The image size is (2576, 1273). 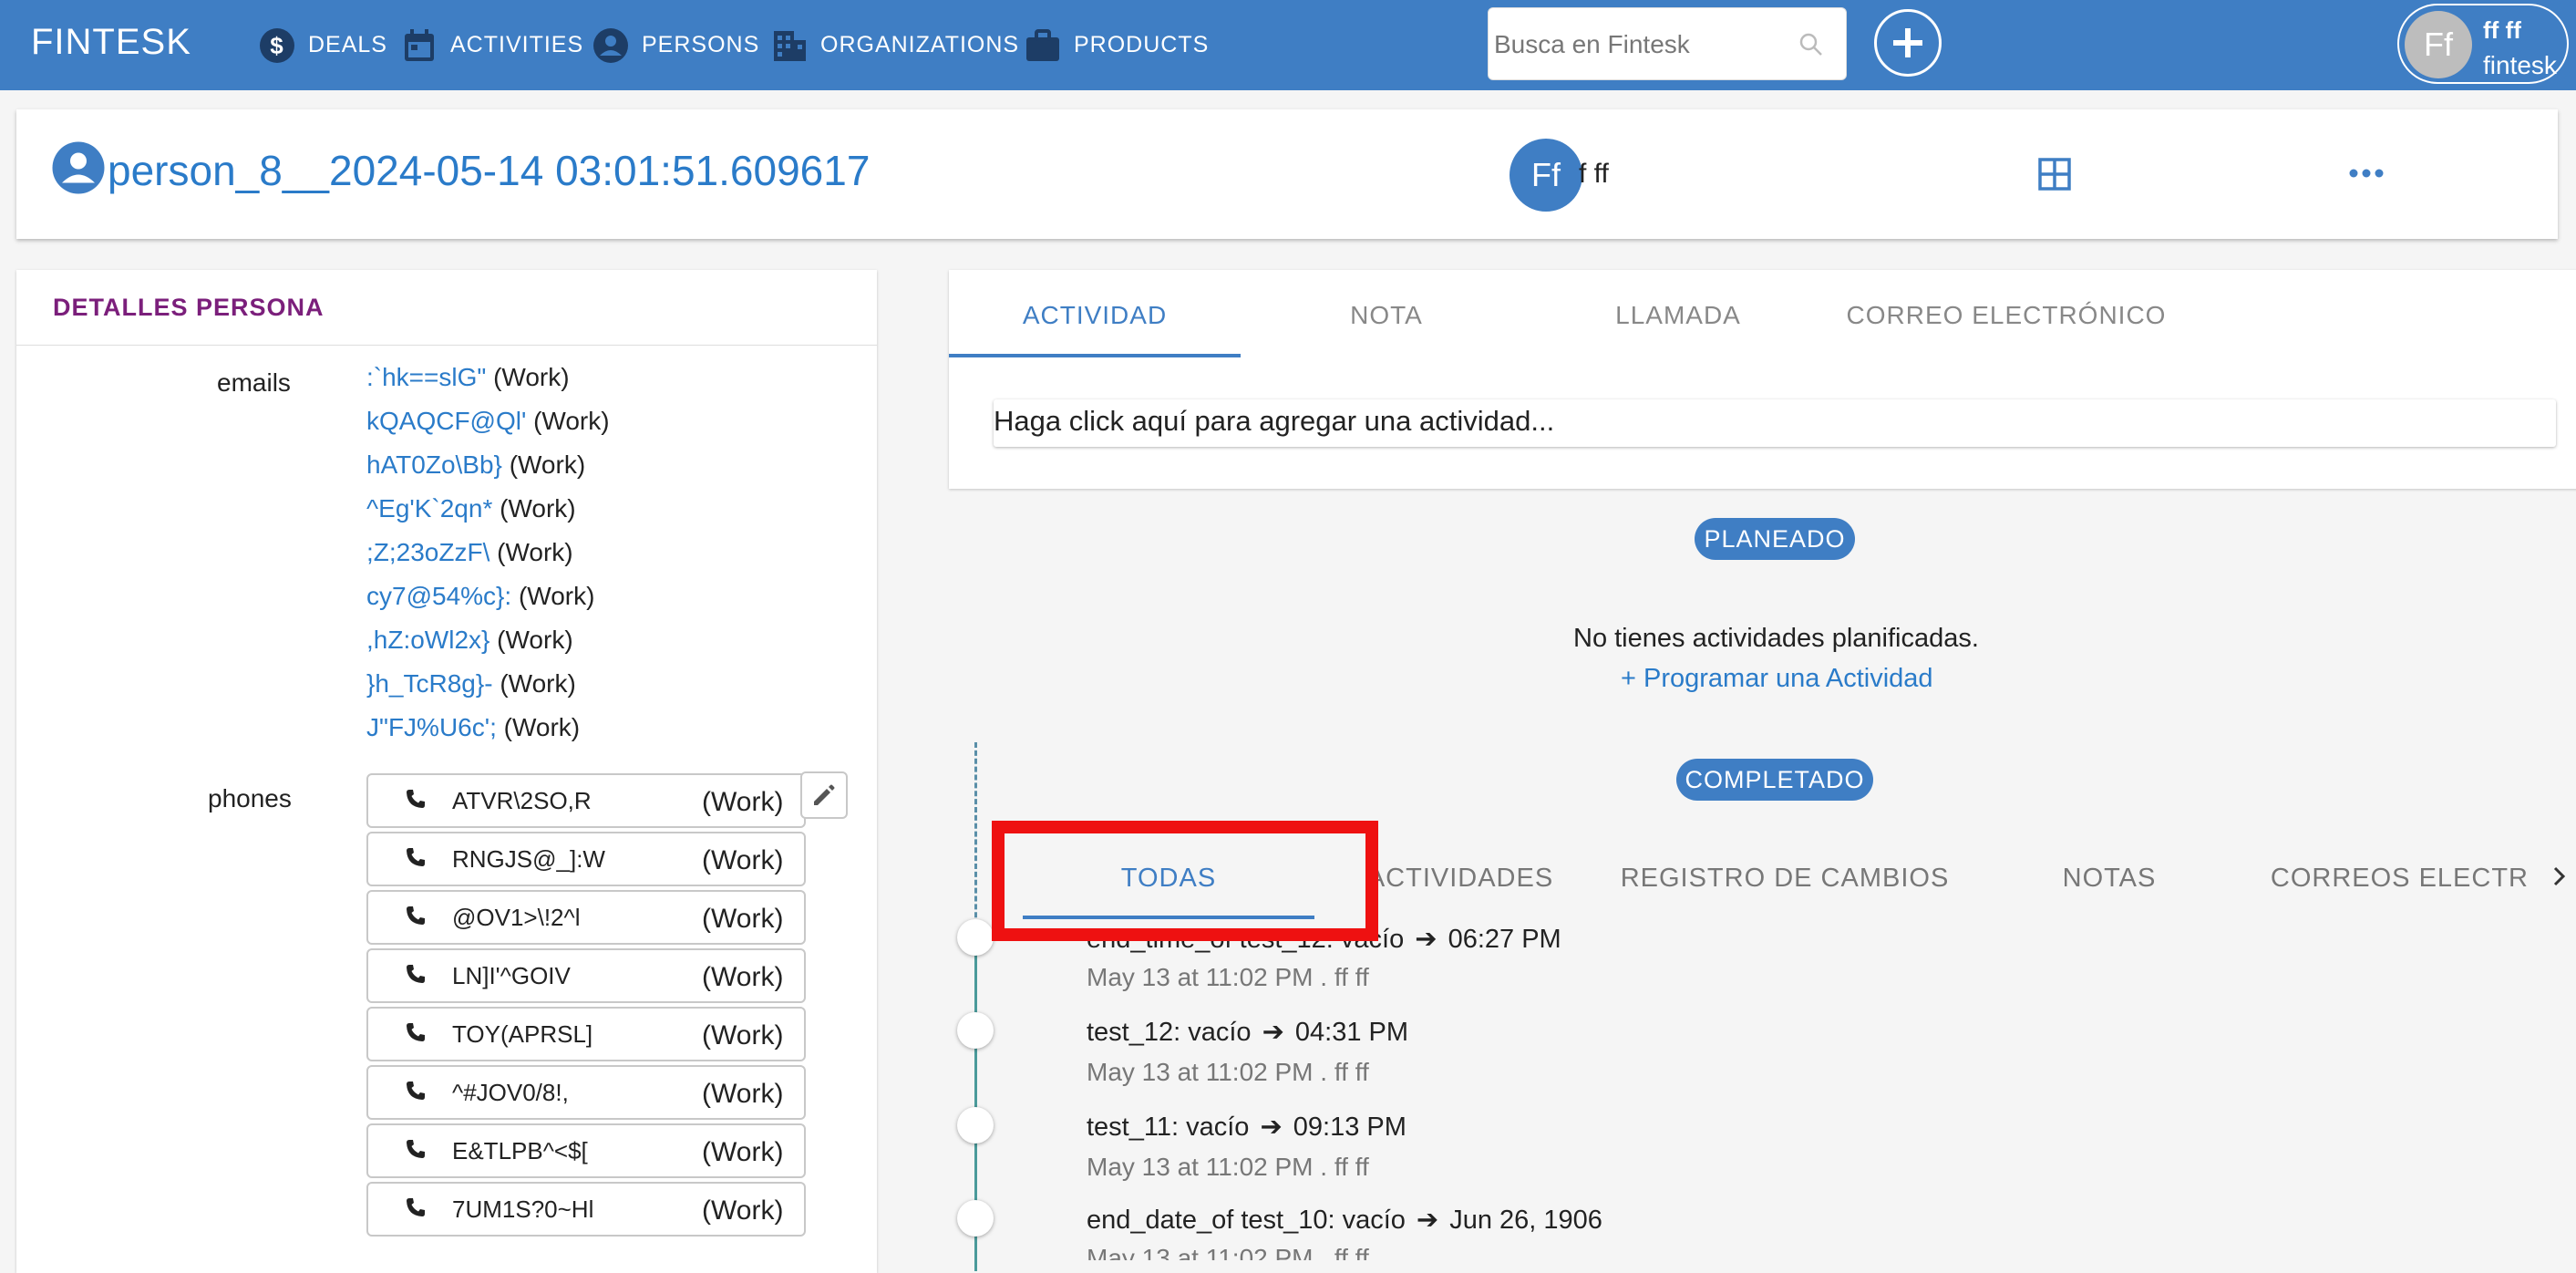 I want to click on email-item: }h_TcR8g}- (Work), so click(x=471, y=684).